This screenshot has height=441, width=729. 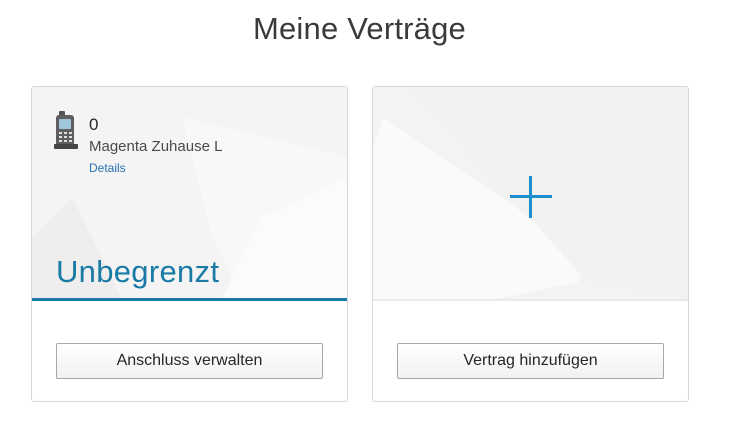 What do you see at coordinates (156, 146) in the screenshot?
I see `tariff-name: Magenta Zuhause L` at bounding box center [156, 146].